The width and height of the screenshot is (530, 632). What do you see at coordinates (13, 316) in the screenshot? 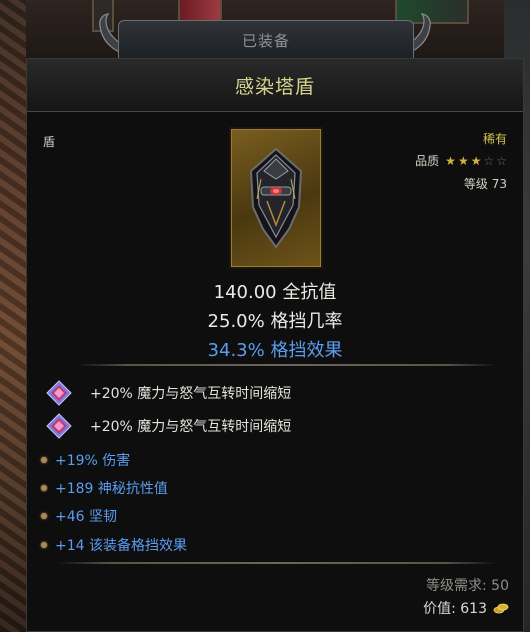
I see `background-scene-left` at bounding box center [13, 316].